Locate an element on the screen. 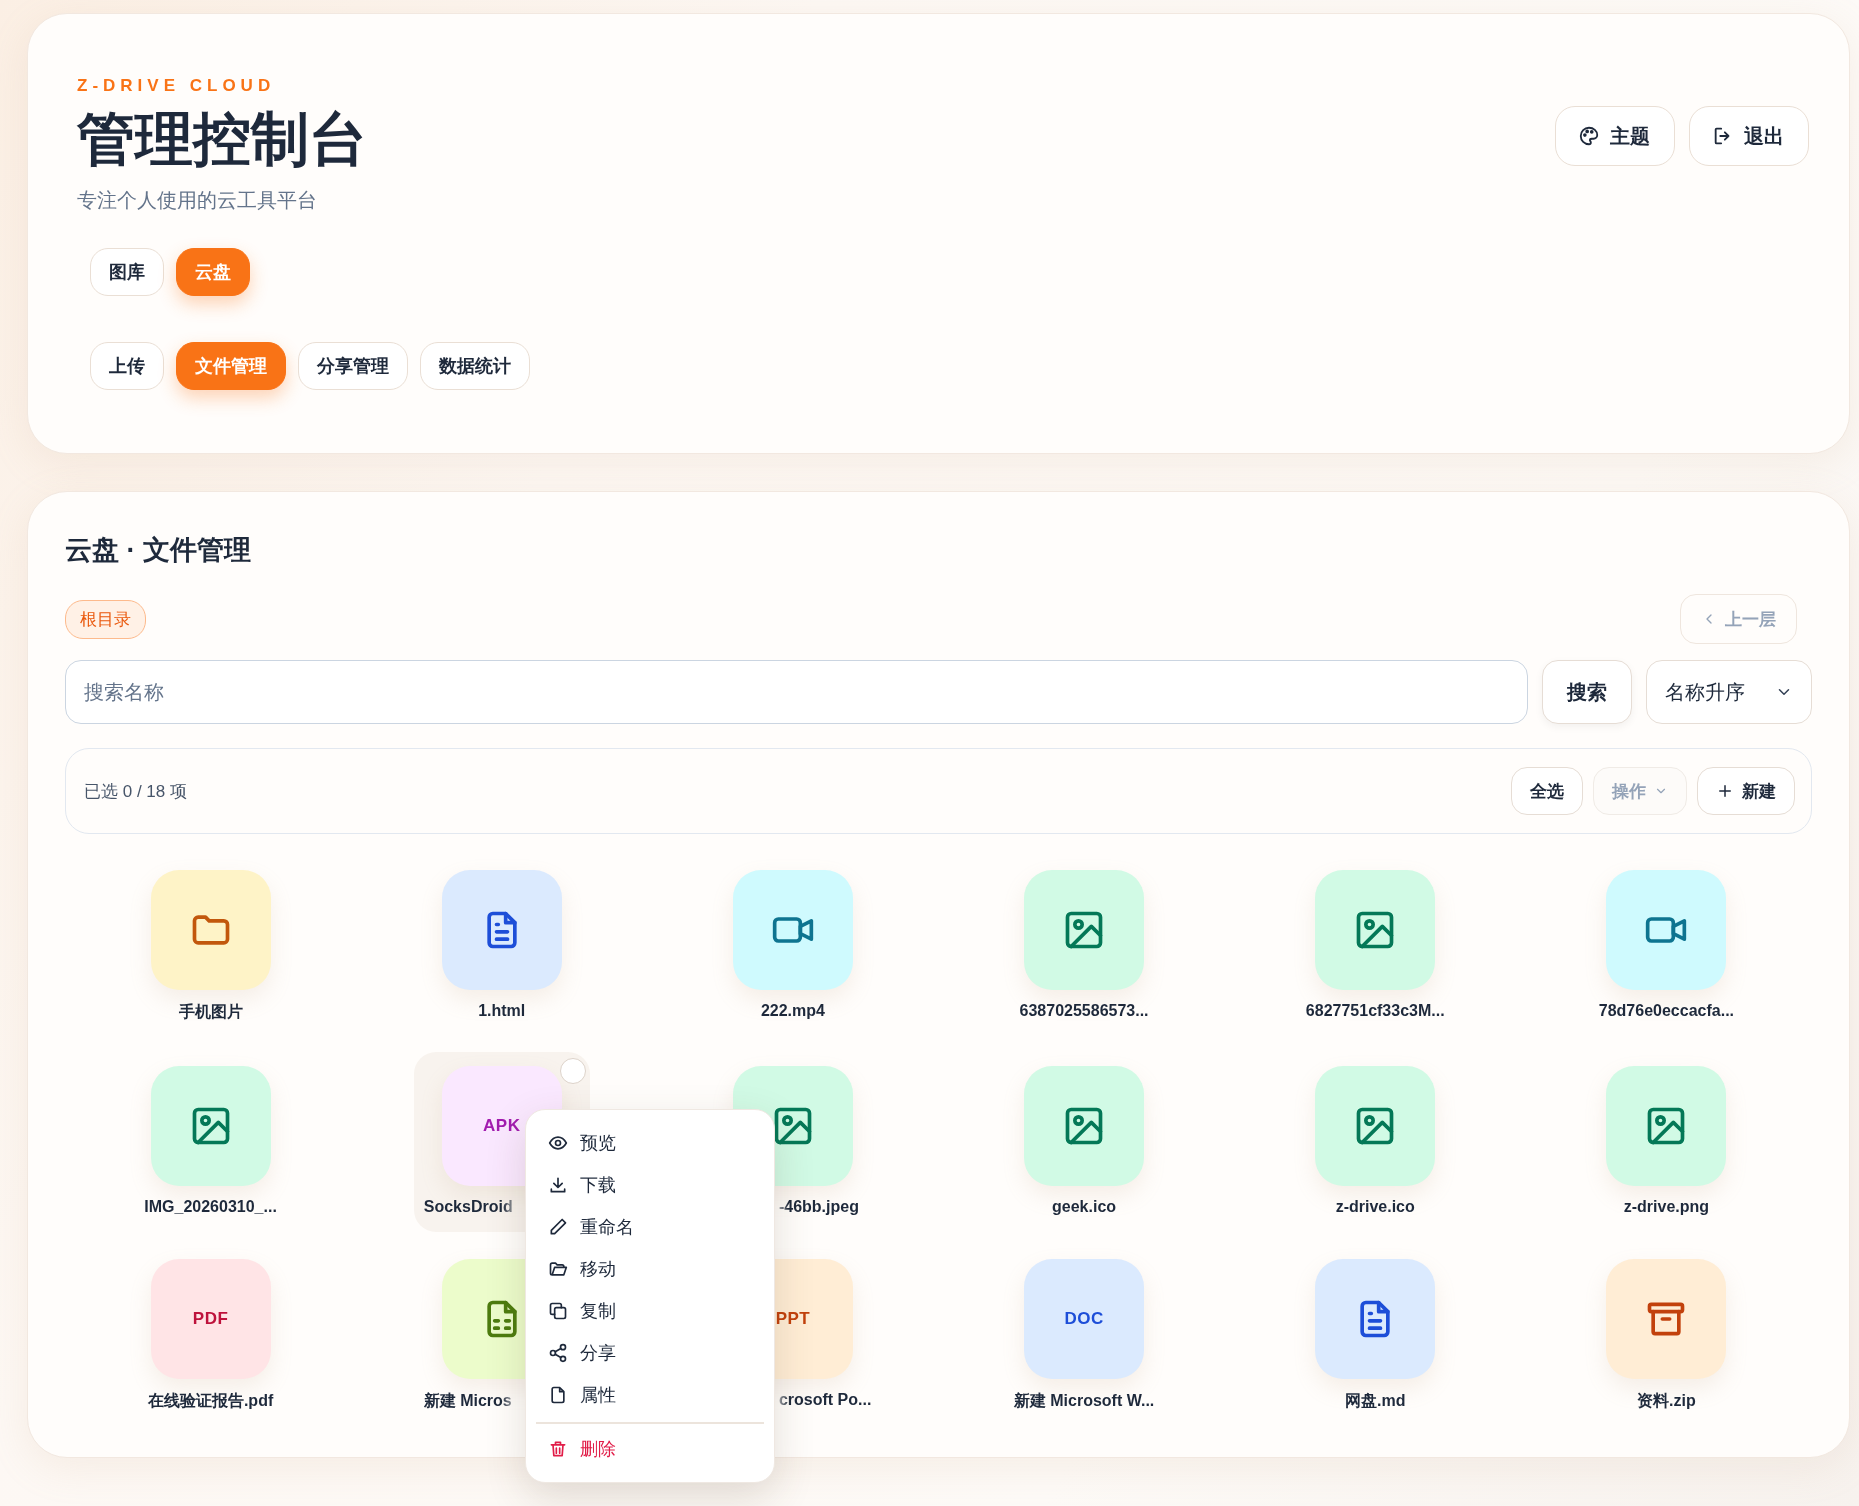  file-name: -46bb.jpeg is located at coordinates (818, 1207).